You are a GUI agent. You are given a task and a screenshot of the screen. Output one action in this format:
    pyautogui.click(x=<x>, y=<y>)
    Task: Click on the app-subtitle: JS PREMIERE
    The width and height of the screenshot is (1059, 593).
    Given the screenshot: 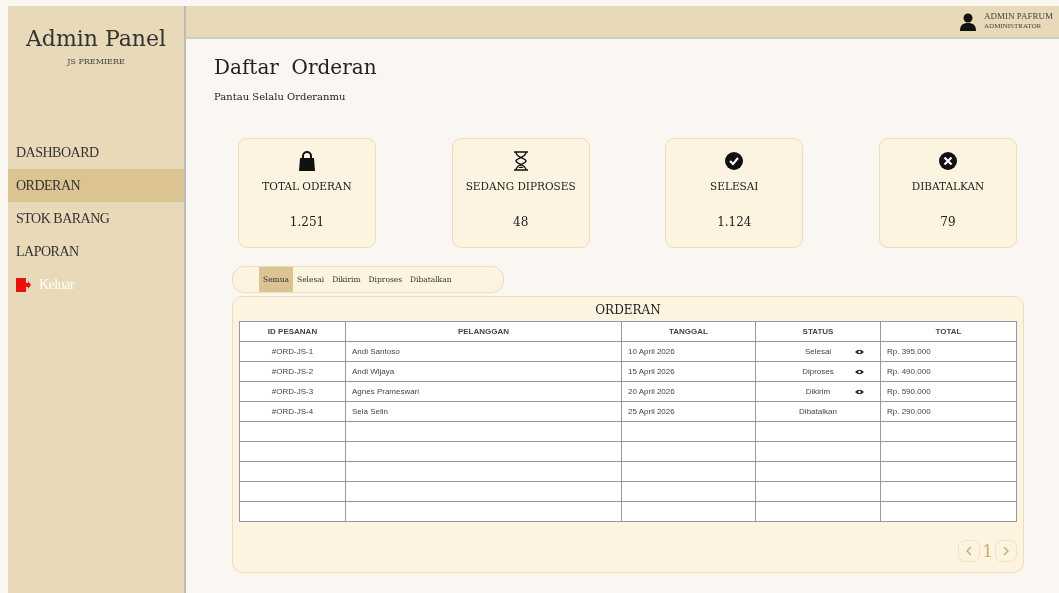 What is the action you would take?
    pyautogui.click(x=95, y=62)
    